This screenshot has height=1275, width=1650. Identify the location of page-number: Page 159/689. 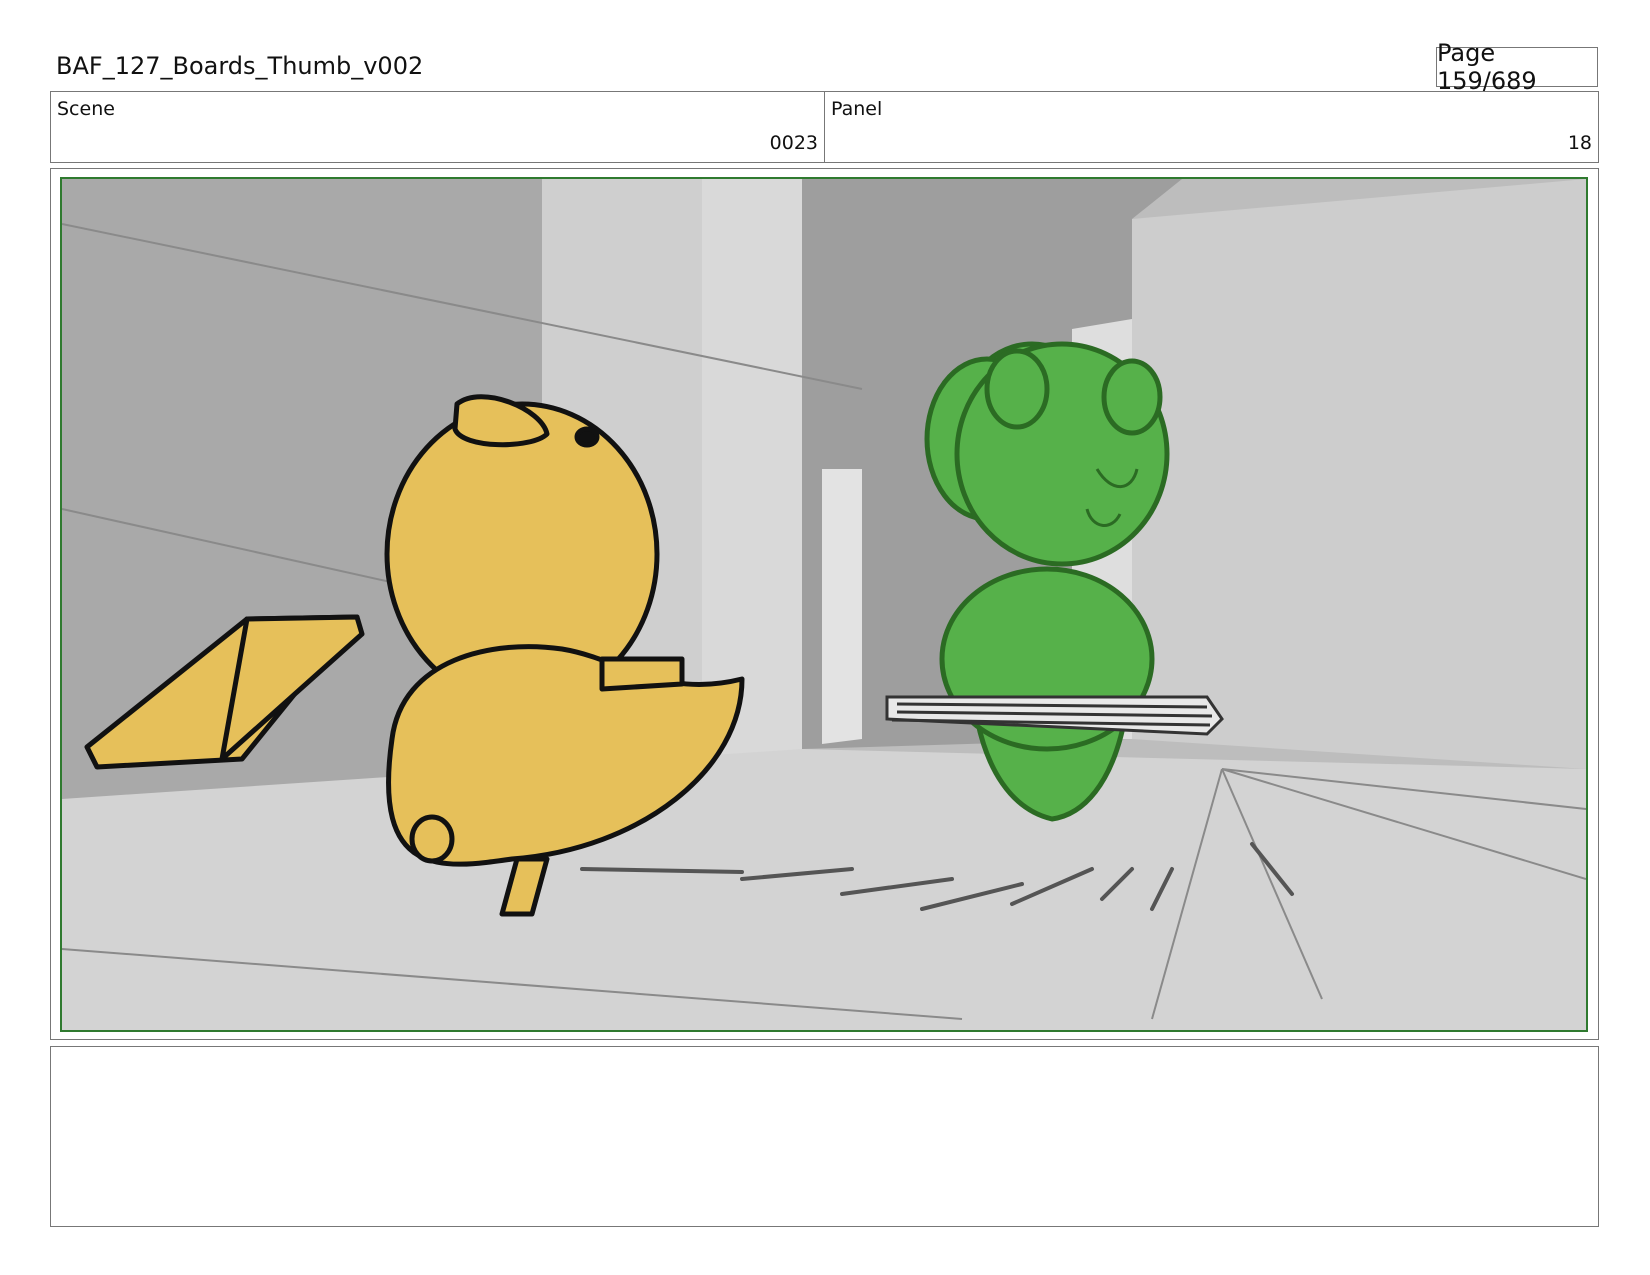
(1517, 67).